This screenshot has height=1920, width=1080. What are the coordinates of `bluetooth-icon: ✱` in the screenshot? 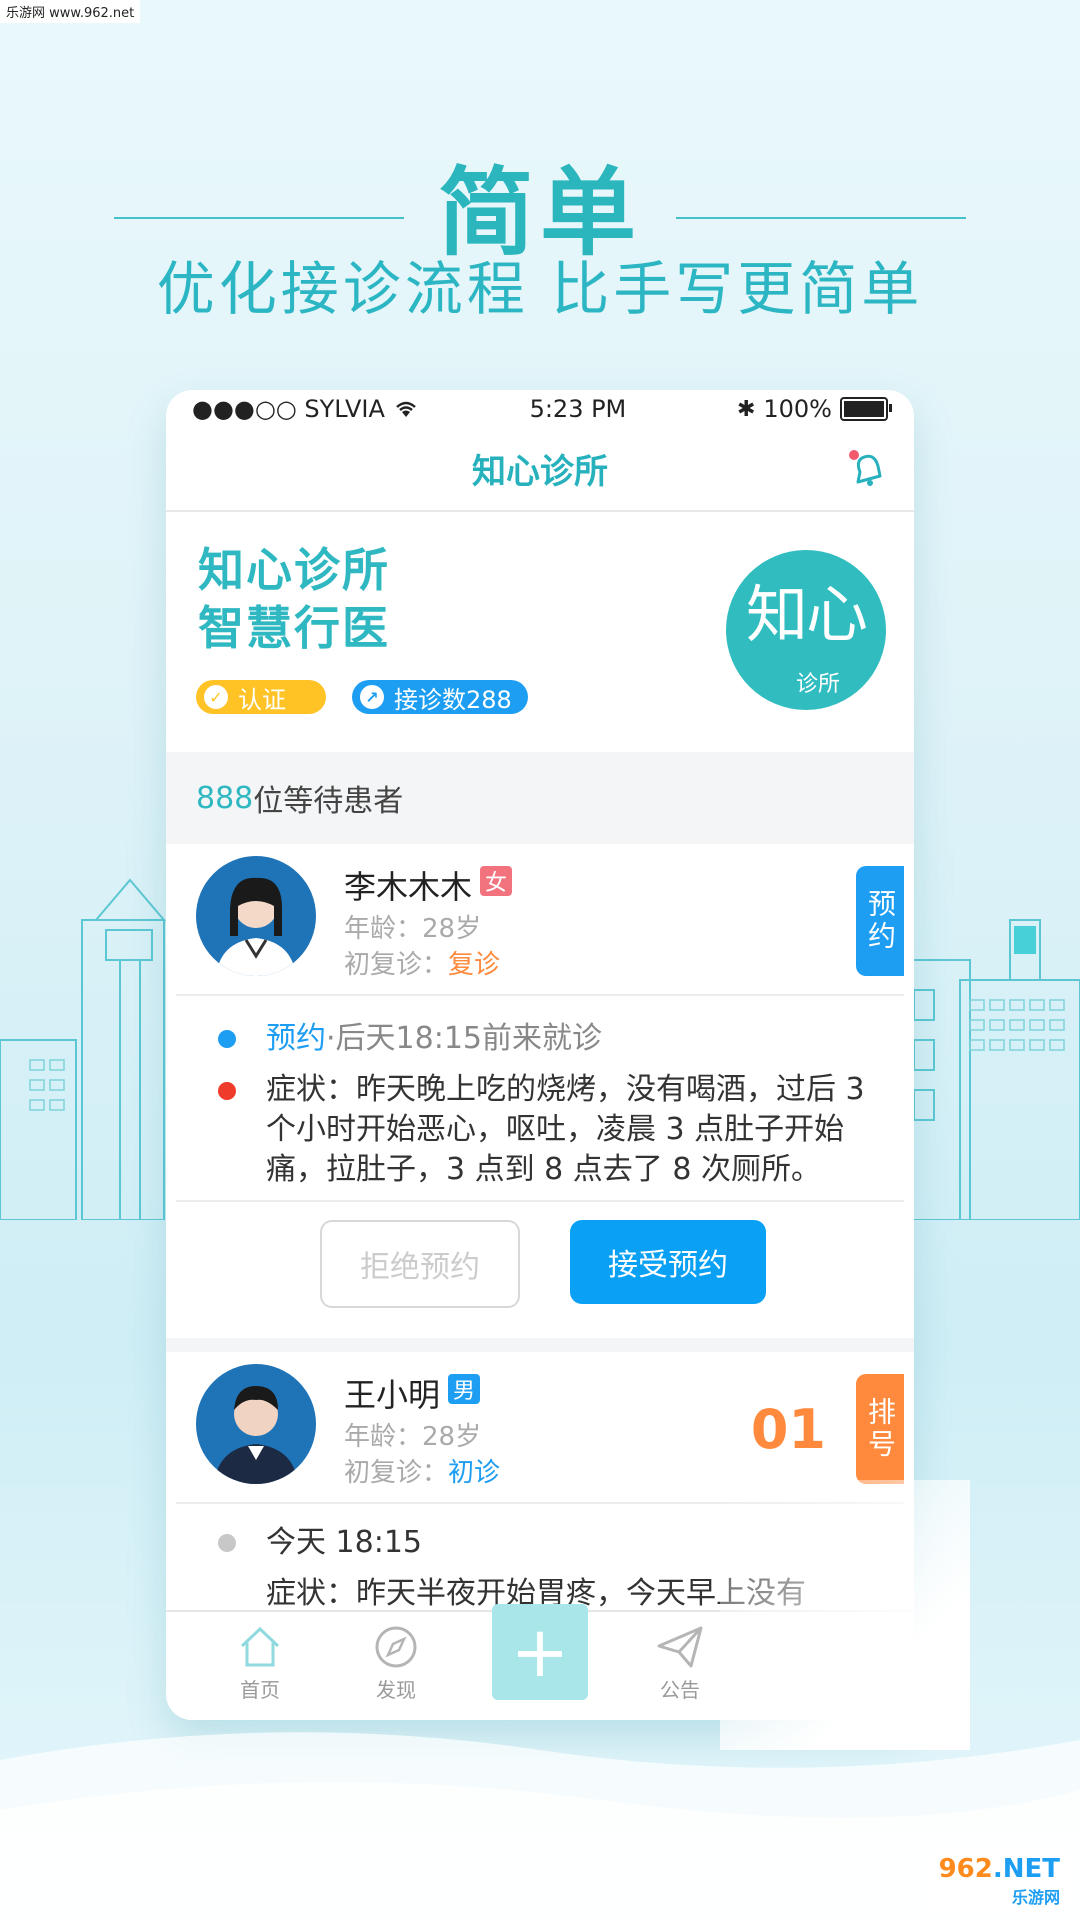 It's located at (746, 409).